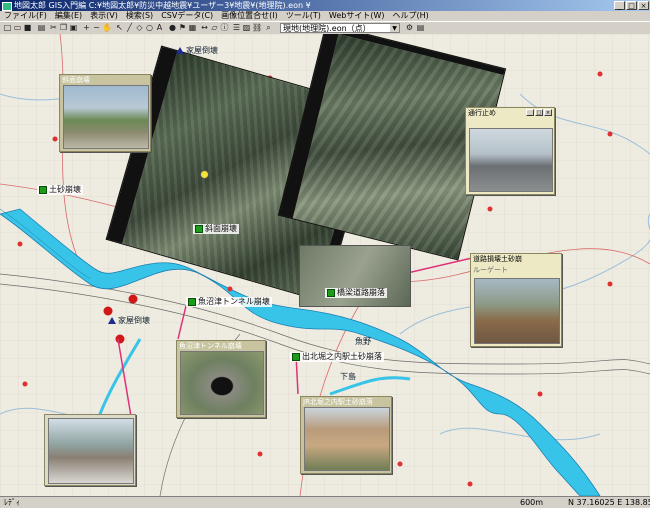  I want to click on marker-slope-collapse: 斜面崩壊, so click(216, 229).